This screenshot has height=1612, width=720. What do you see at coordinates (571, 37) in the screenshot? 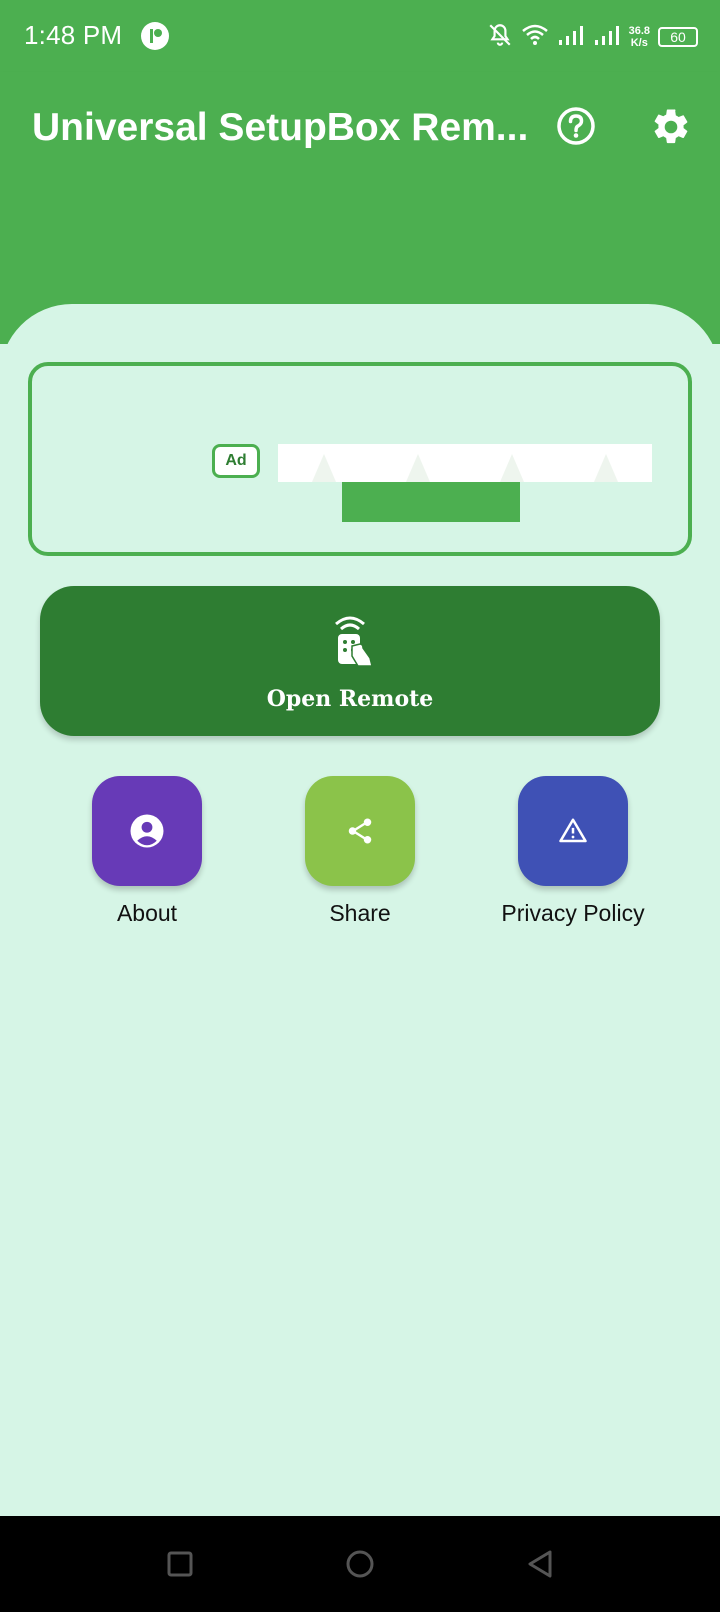
I see `signal-icon` at bounding box center [571, 37].